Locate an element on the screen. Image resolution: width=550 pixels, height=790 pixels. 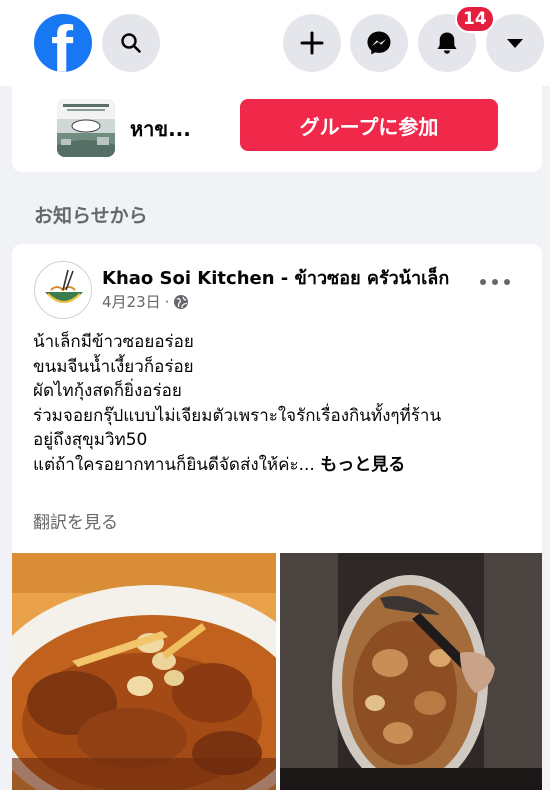
post-meta: 4月23日 · is located at coordinates (145, 301).